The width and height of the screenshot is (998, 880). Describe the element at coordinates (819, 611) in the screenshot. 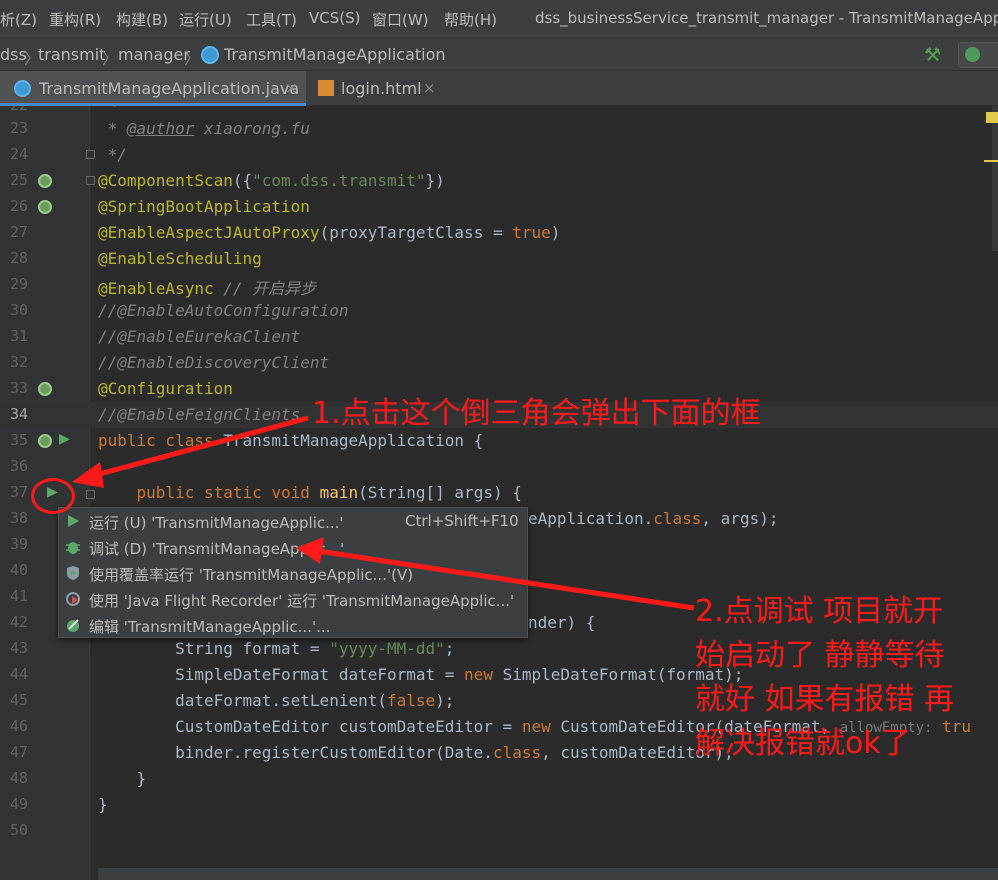

I see `annotation-step-2-line-1: 2.点调试 项目就开` at that location.